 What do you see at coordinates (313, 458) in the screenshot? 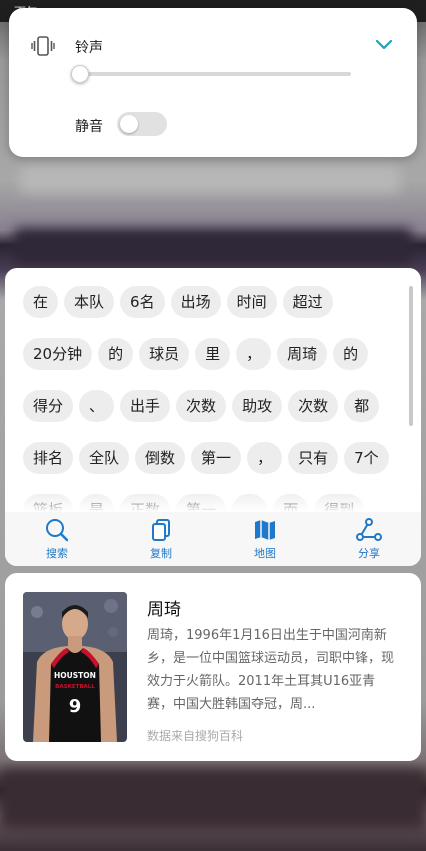
I see `word-chip: 只有` at bounding box center [313, 458].